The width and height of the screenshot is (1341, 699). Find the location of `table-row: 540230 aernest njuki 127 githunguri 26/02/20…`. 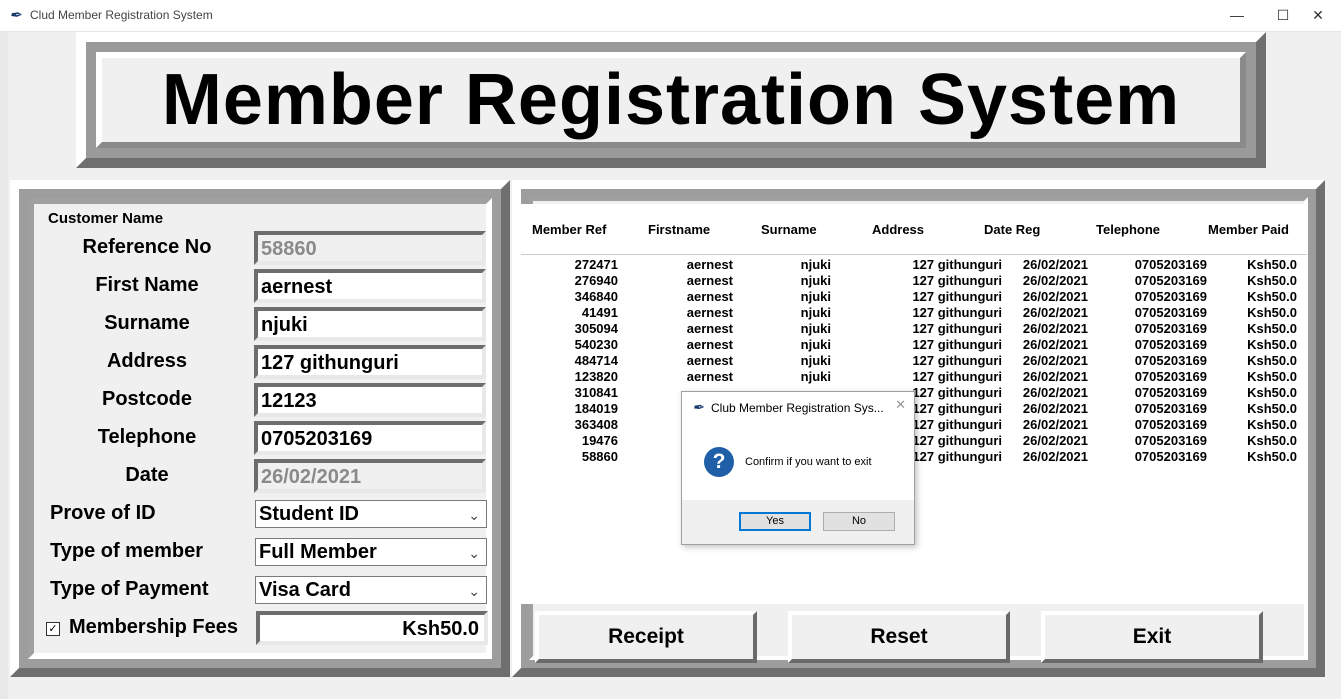

table-row: 540230 aernest njuki 127 githunguri 26/02/20… is located at coordinates (914, 345).